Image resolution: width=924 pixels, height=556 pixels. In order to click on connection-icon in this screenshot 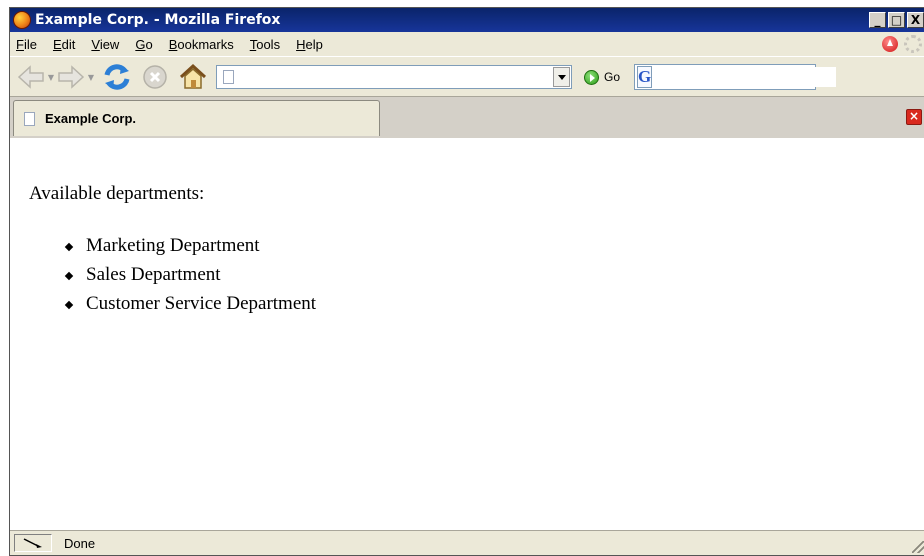, I will do `click(33, 543)`.